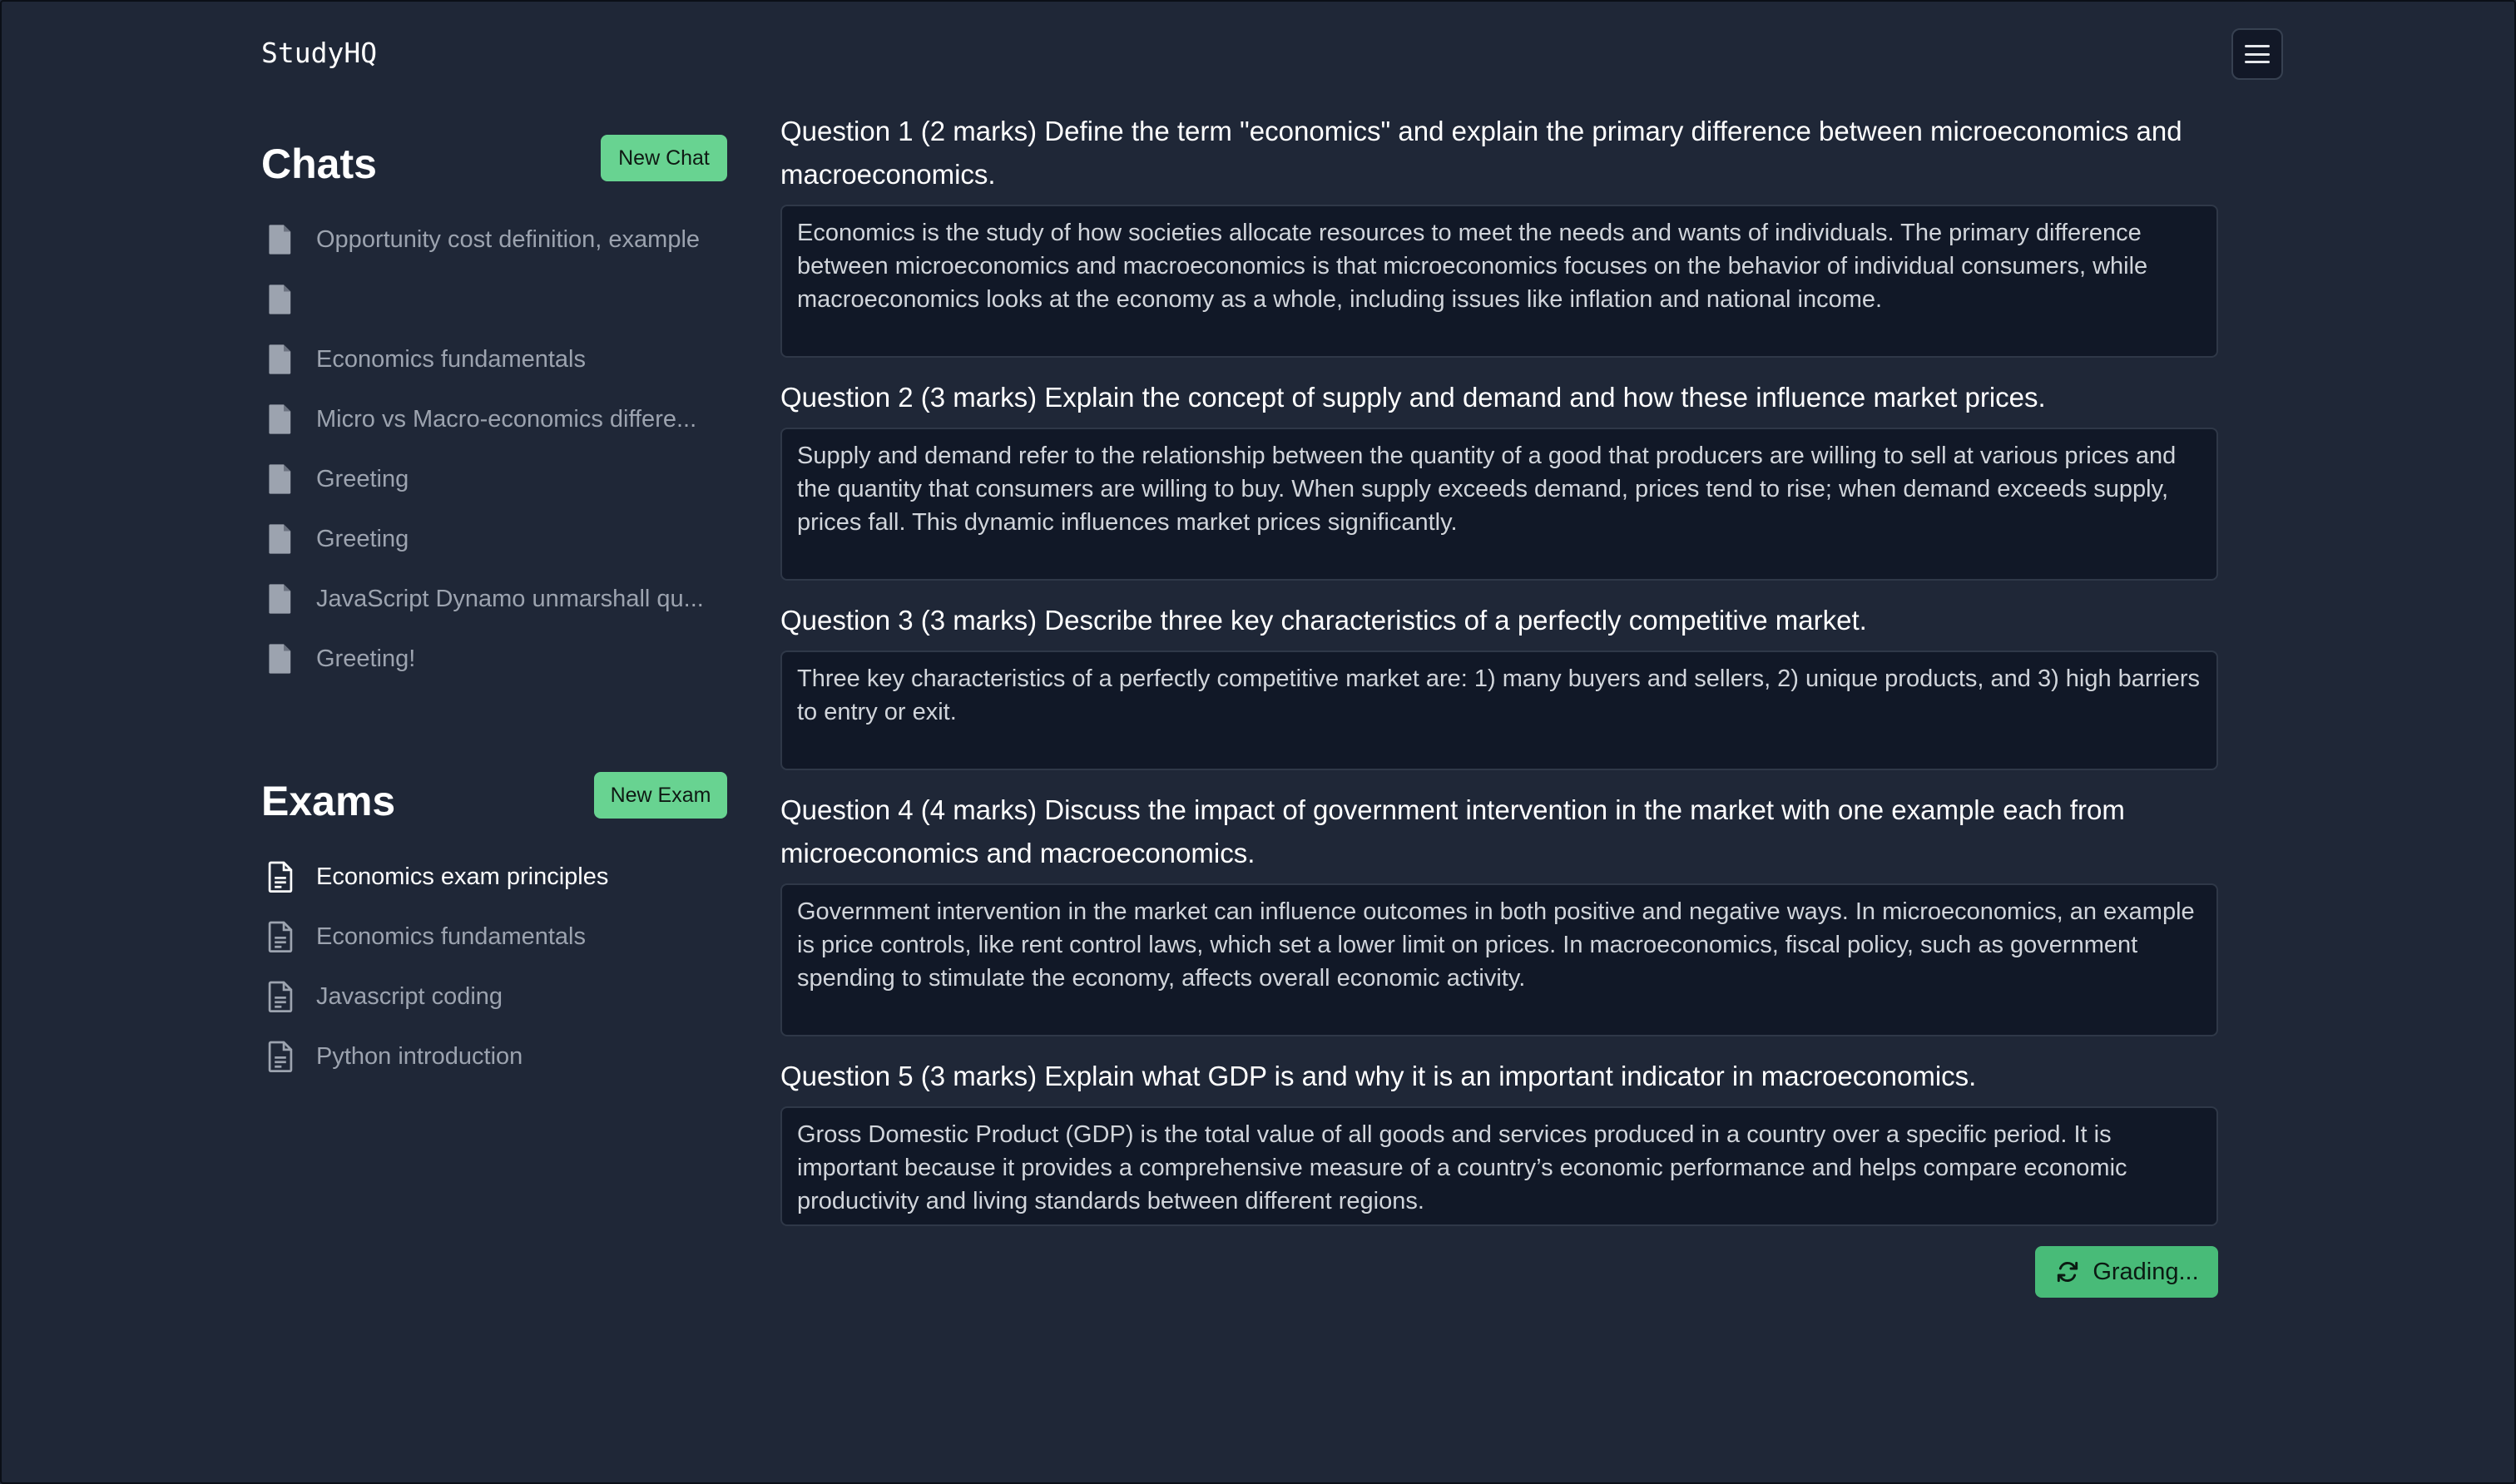 This screenshot has height=1484, width=2516. What do you see at coordinates (462, 876) in the screenshot?
I see `exam-item-label: Economics exam principles` at bounding box center [462, 876].